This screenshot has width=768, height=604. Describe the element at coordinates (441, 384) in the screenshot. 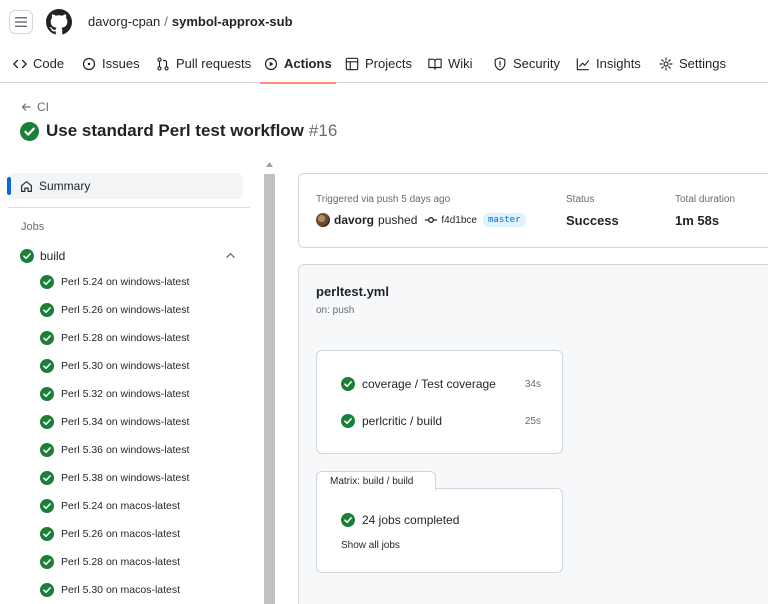

I see `job-node-coverage: coverage / Test coverage 34s` at that location.